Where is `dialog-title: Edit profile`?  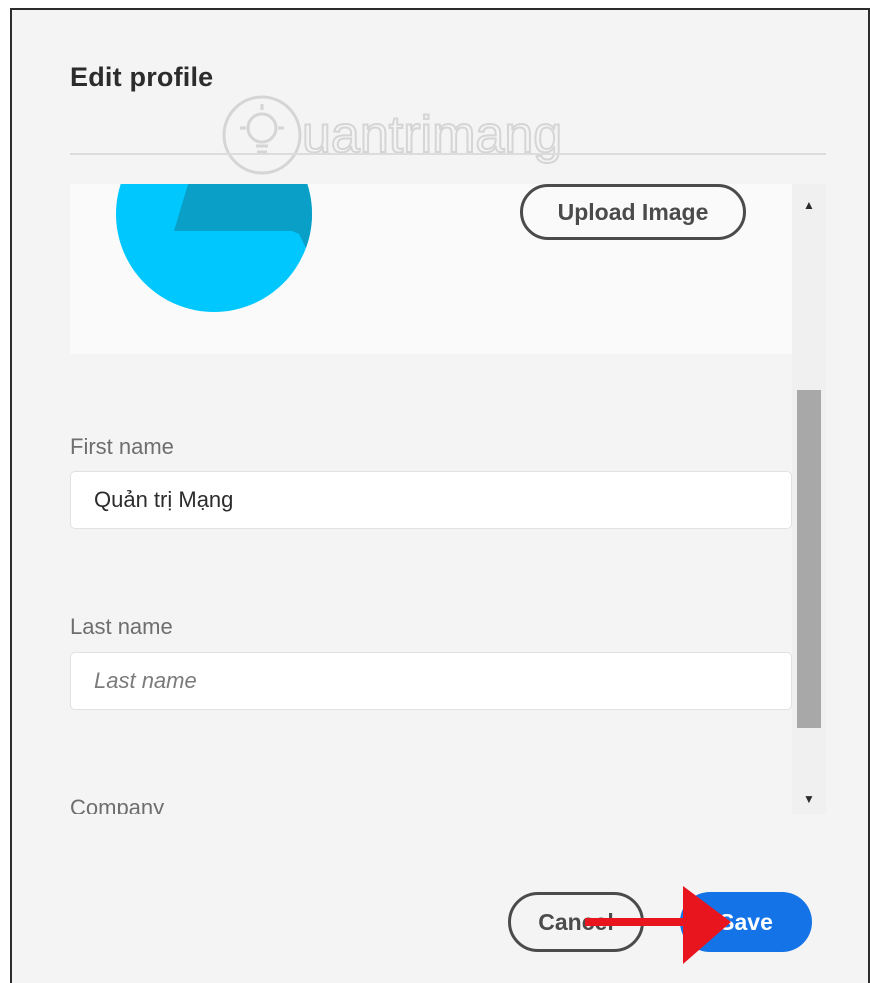
dialog-title: Edit profile is located at coordinates (142, 77).